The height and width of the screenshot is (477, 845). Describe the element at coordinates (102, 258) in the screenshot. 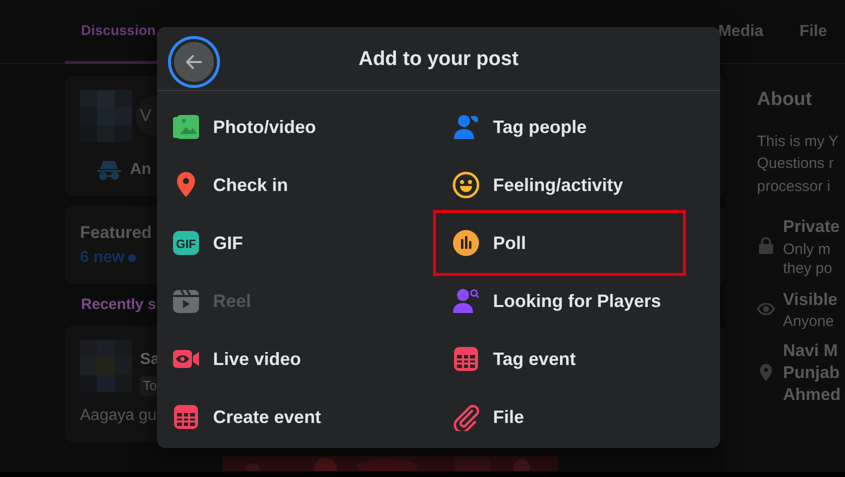

I see `new-count: 6 new` at that location.